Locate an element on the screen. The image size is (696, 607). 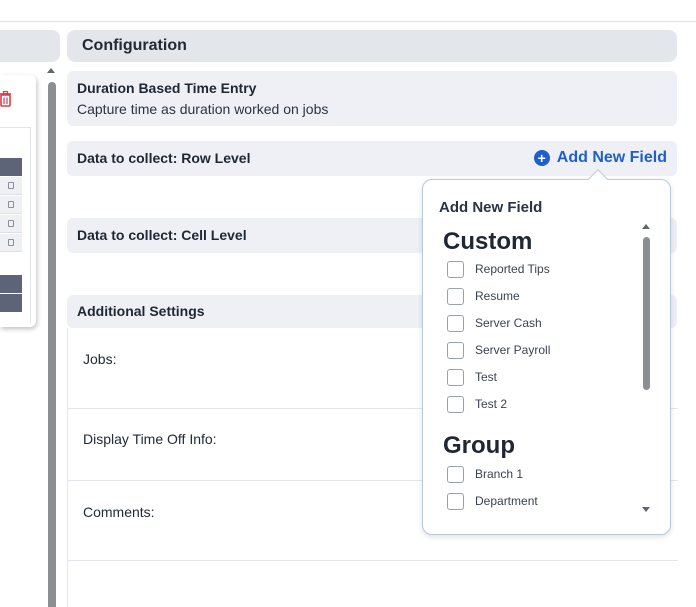
group-group-title: Group is located at coordinates (479, 445).